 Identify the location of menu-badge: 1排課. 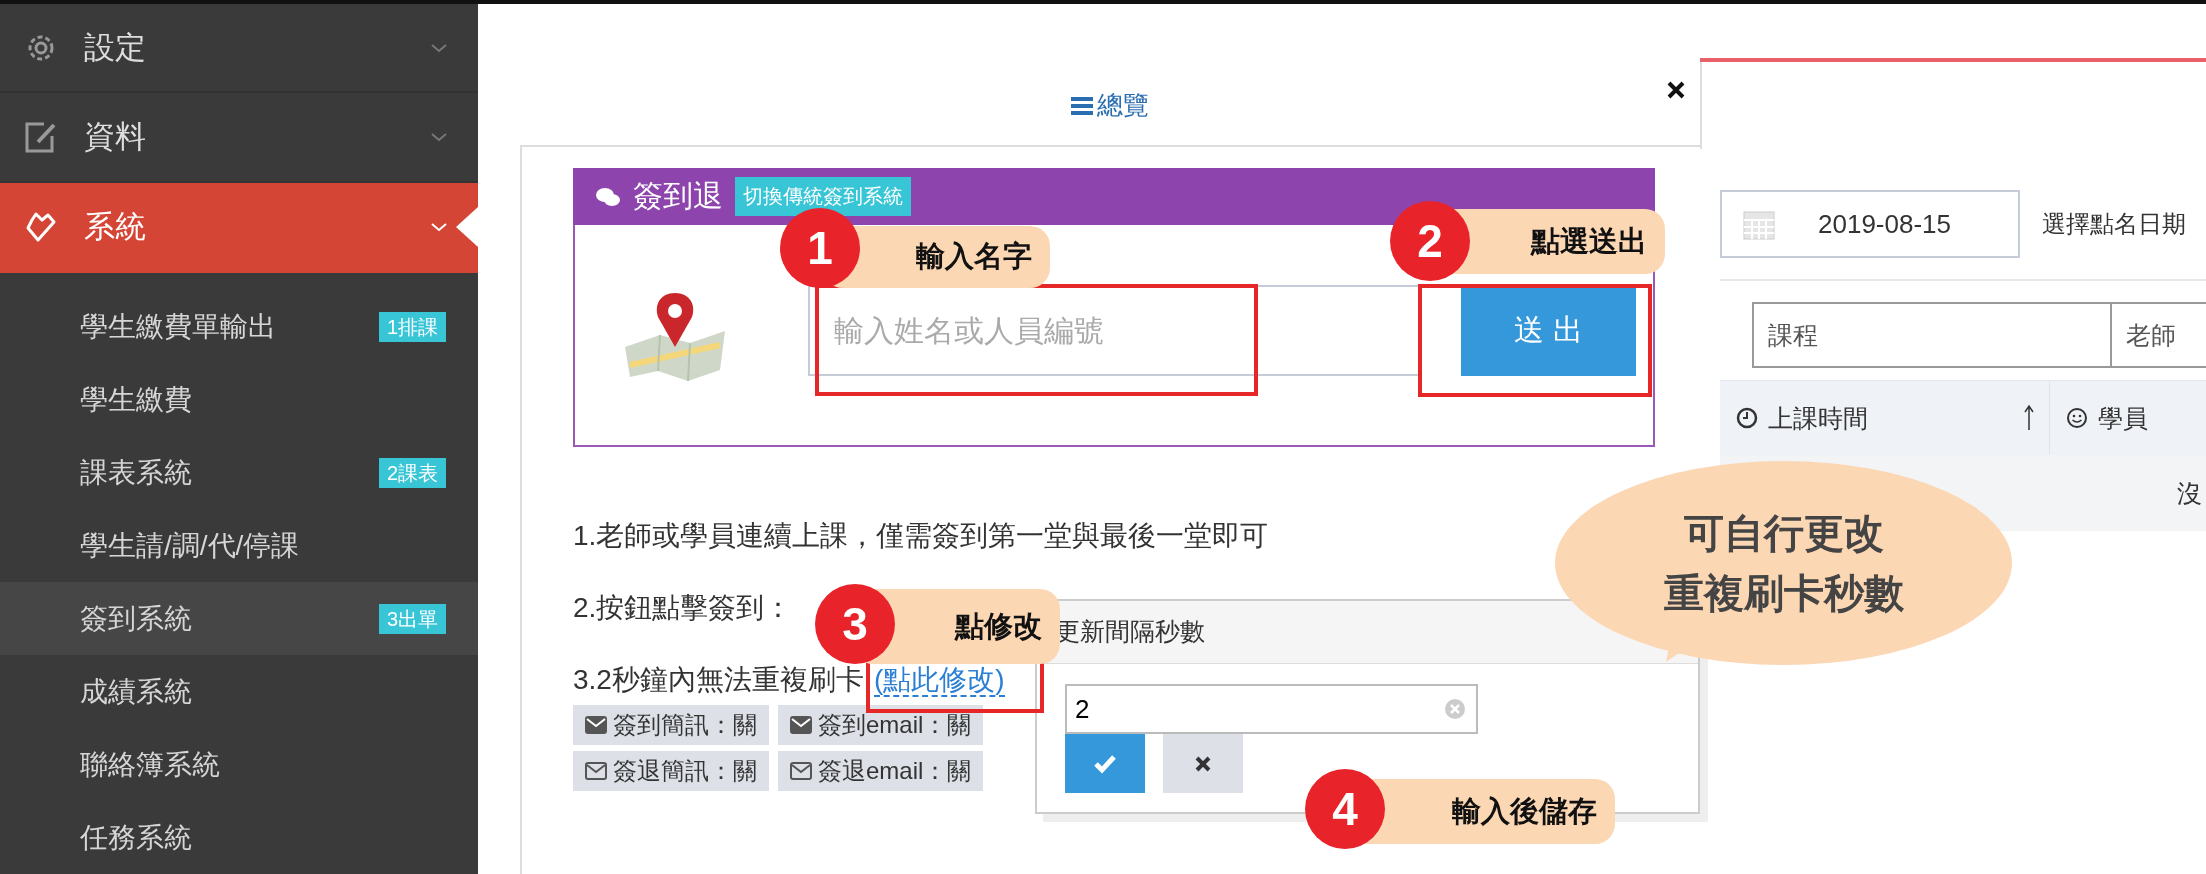
(412, 326).